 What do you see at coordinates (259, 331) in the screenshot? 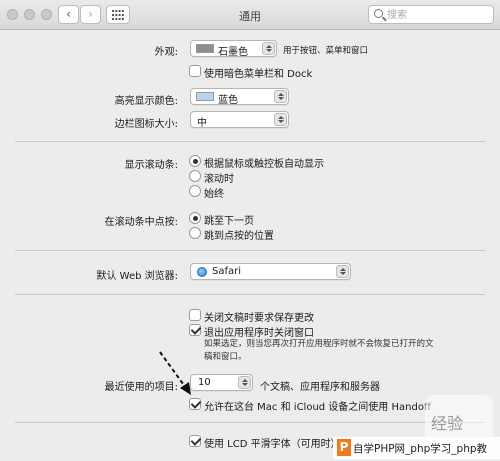
I see `close-windows-label: 退出应用程序时关闭窗口` at bounding box center [259, 331].